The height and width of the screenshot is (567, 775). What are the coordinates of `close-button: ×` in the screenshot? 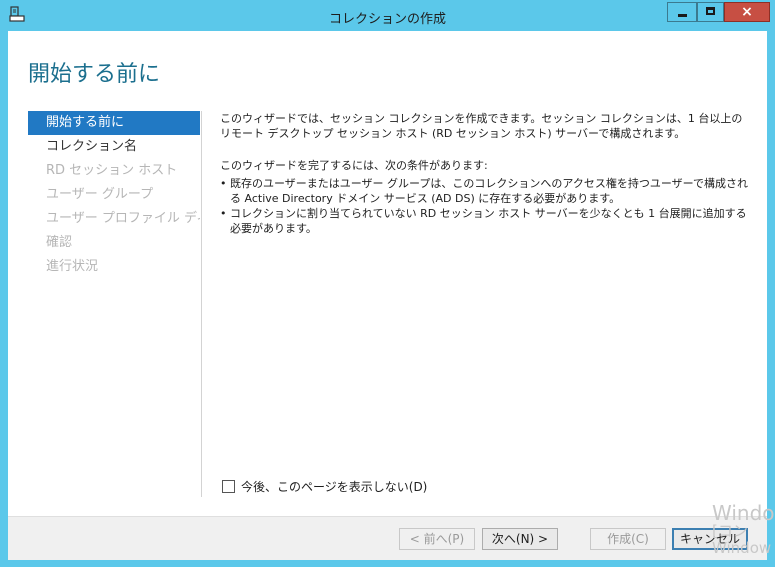 It's located at (747, 12).